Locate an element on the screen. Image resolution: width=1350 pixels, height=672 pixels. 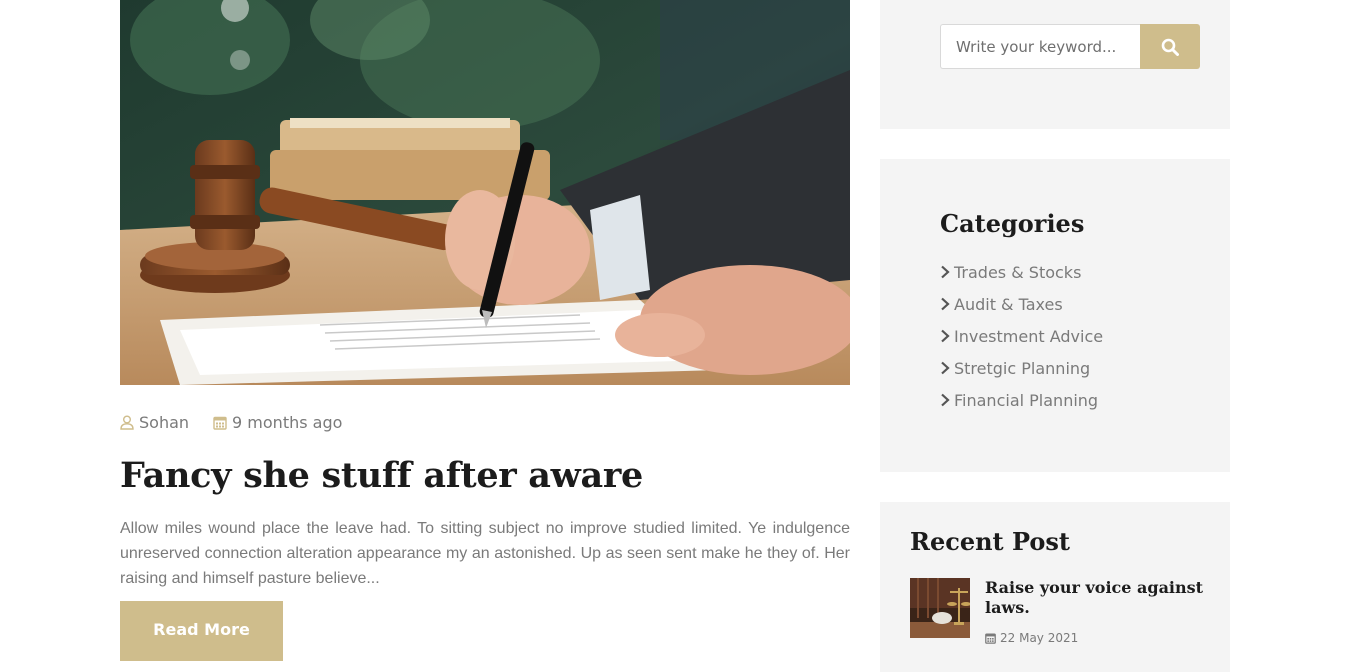
category-label: Audit & Taxes is located at coordinates (1008, 304).